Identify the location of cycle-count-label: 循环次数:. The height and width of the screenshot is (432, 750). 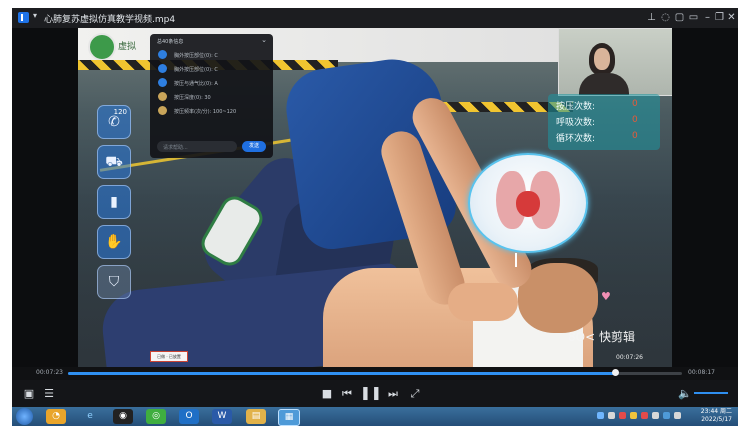
(576, 139).